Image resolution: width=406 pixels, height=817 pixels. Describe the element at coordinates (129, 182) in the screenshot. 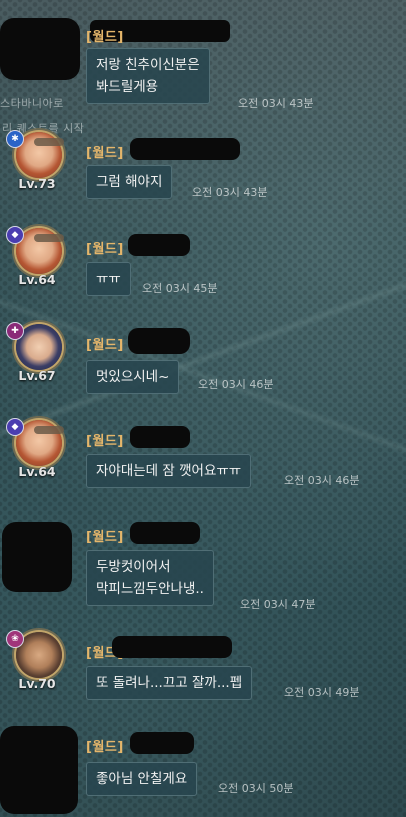

I see `message-bubble: 그럼 해야지` at that location.